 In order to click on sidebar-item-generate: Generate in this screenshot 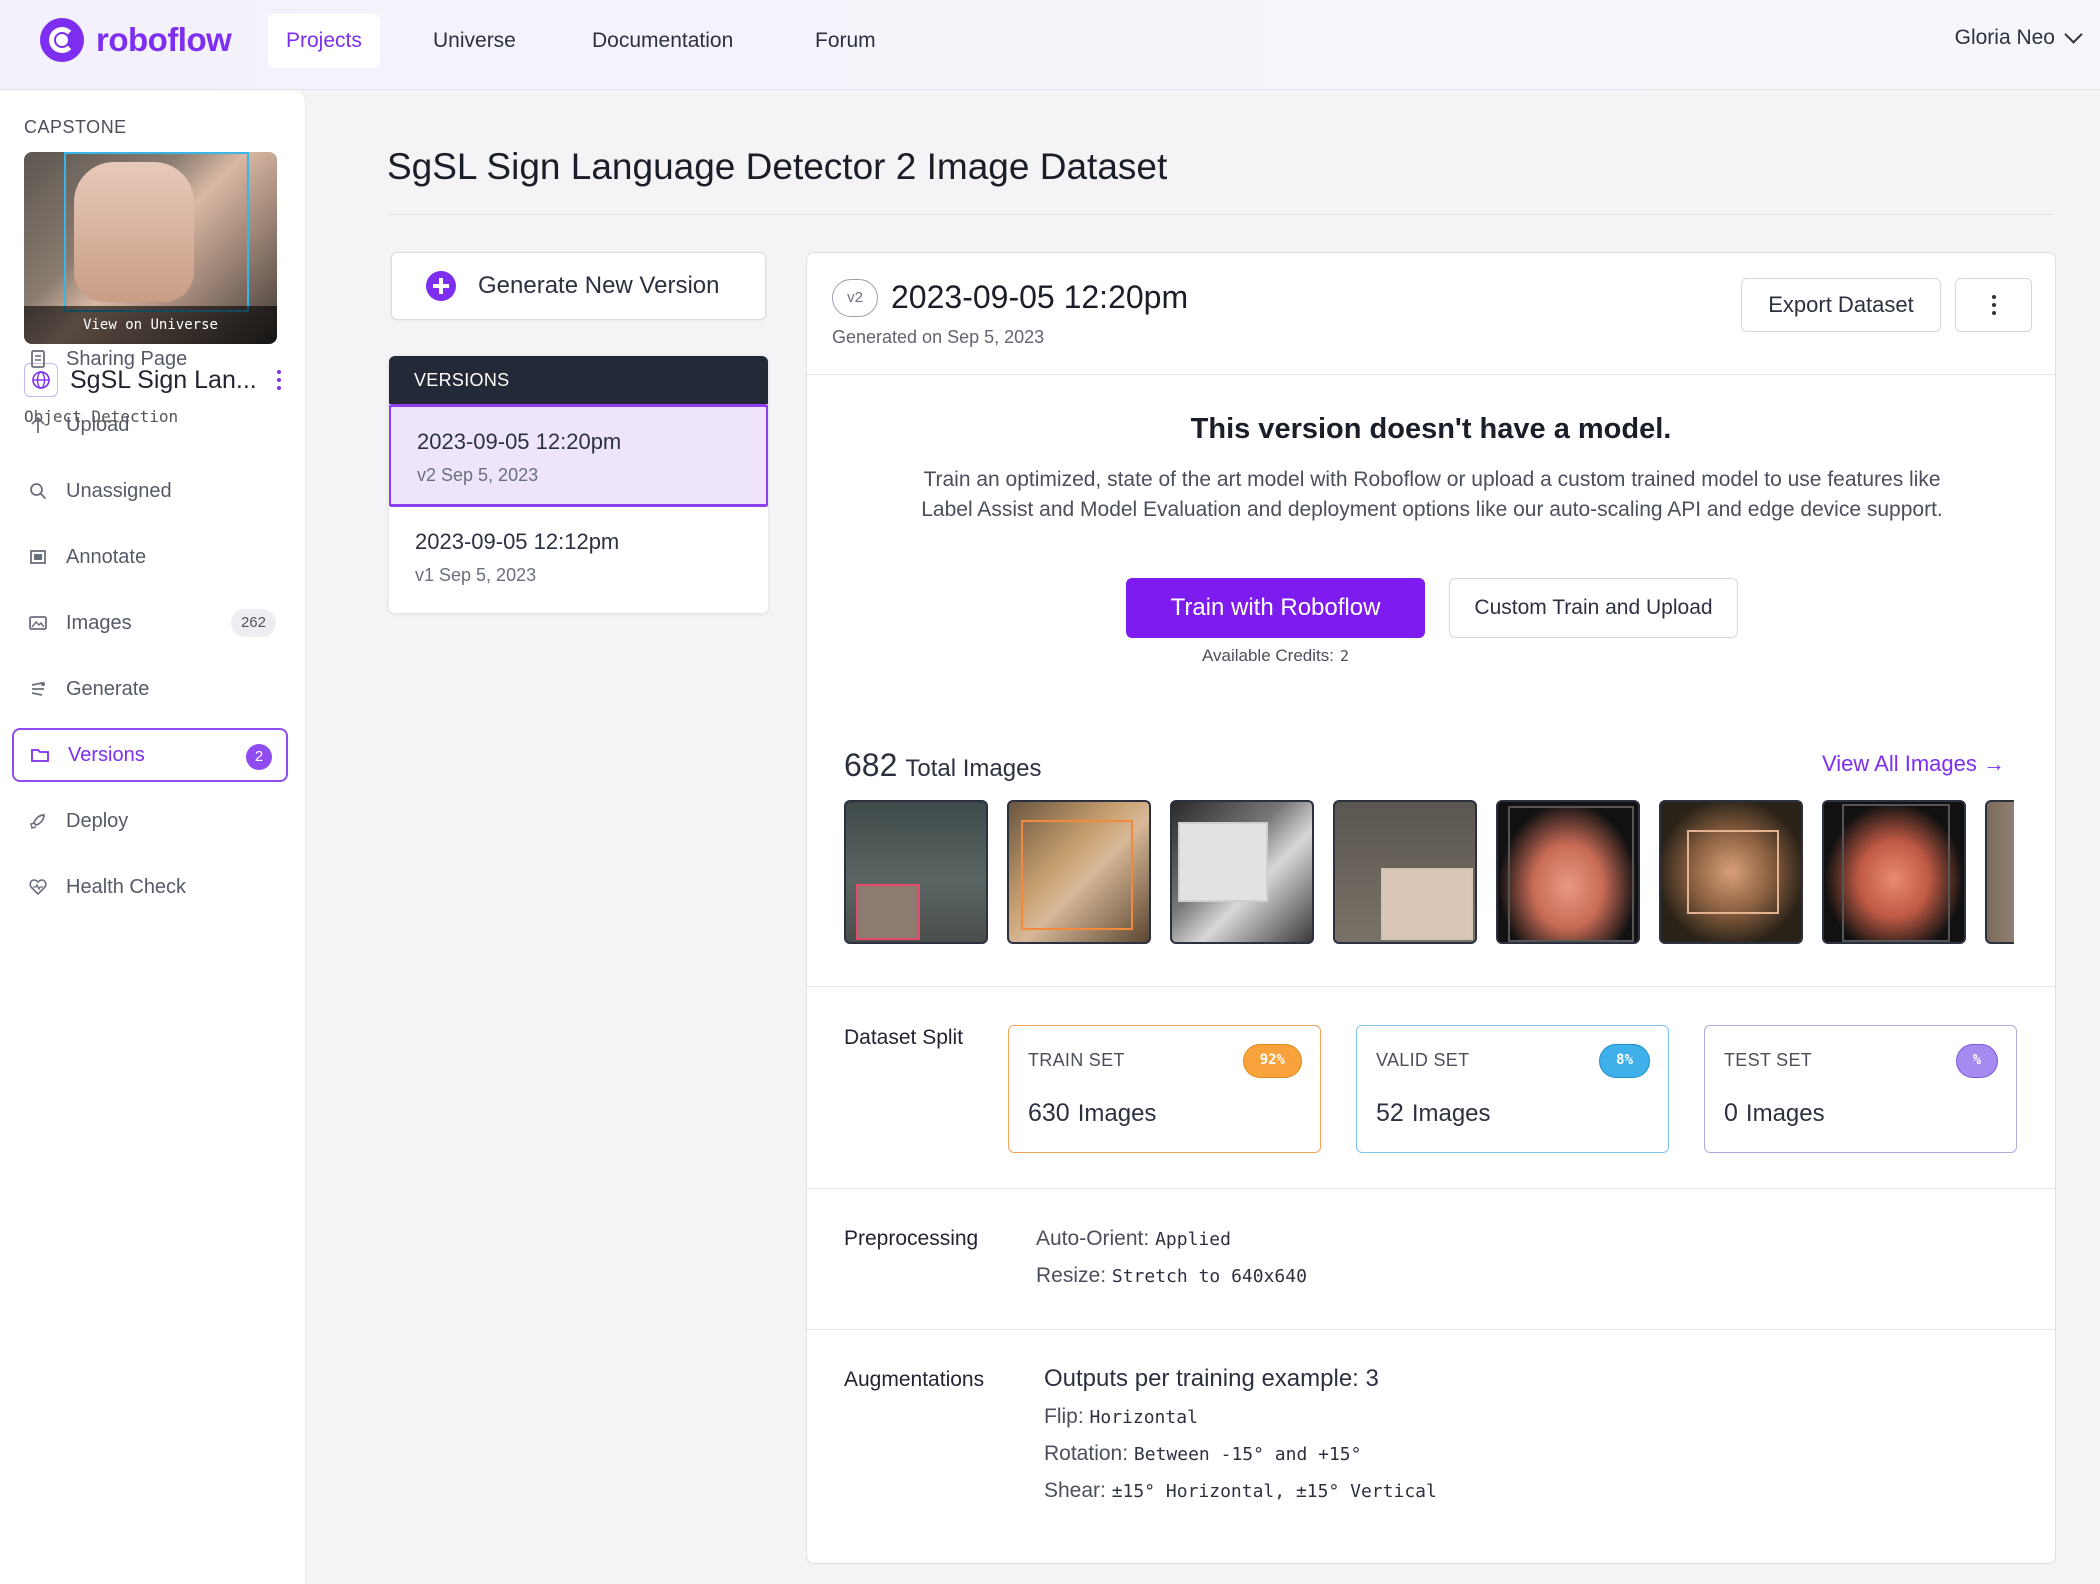, I will do `click(150, 689)`.